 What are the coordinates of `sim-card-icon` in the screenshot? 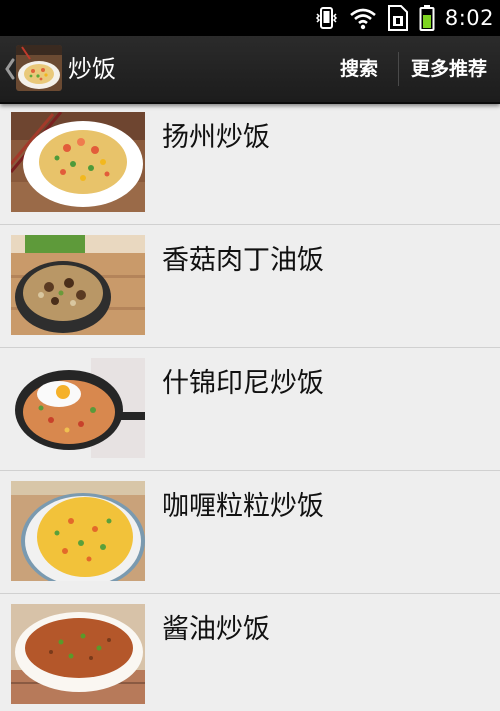 It's located at (398, 18).